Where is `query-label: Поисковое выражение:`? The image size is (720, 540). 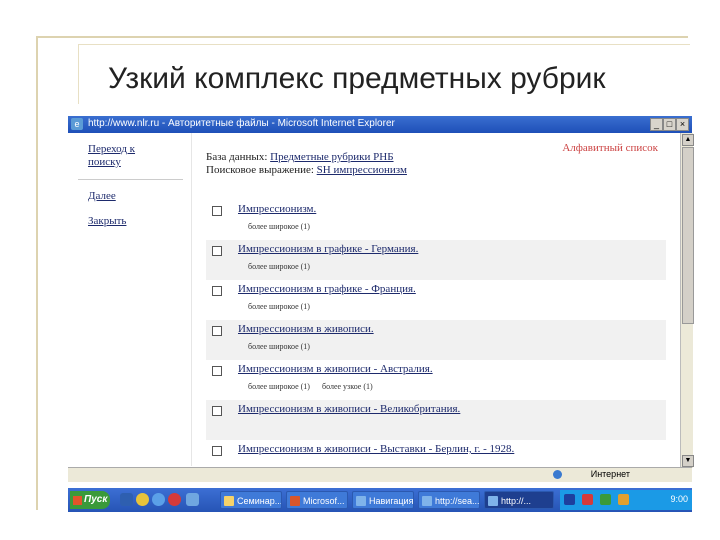
query-label: Поисковое выражение: is located at coordinates (260, 170).